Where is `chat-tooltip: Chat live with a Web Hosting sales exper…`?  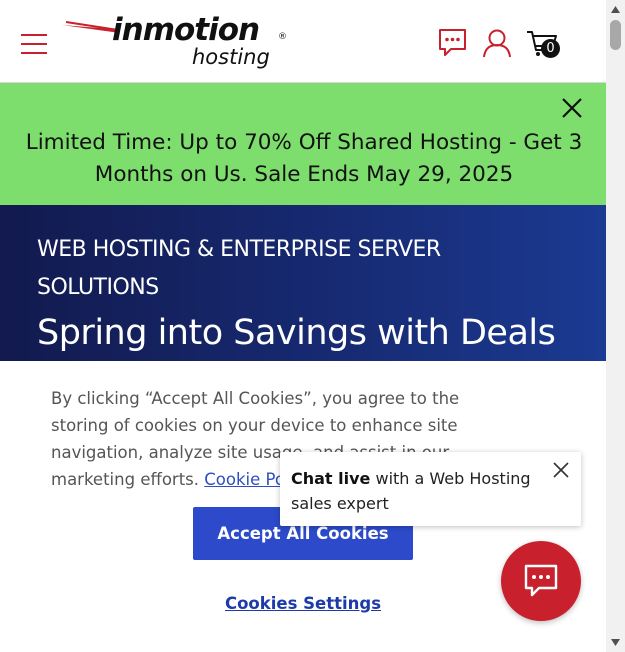
chat-tooltip: Chat live with a Web Hosting sales exper… is located at coordinates (430, 489).